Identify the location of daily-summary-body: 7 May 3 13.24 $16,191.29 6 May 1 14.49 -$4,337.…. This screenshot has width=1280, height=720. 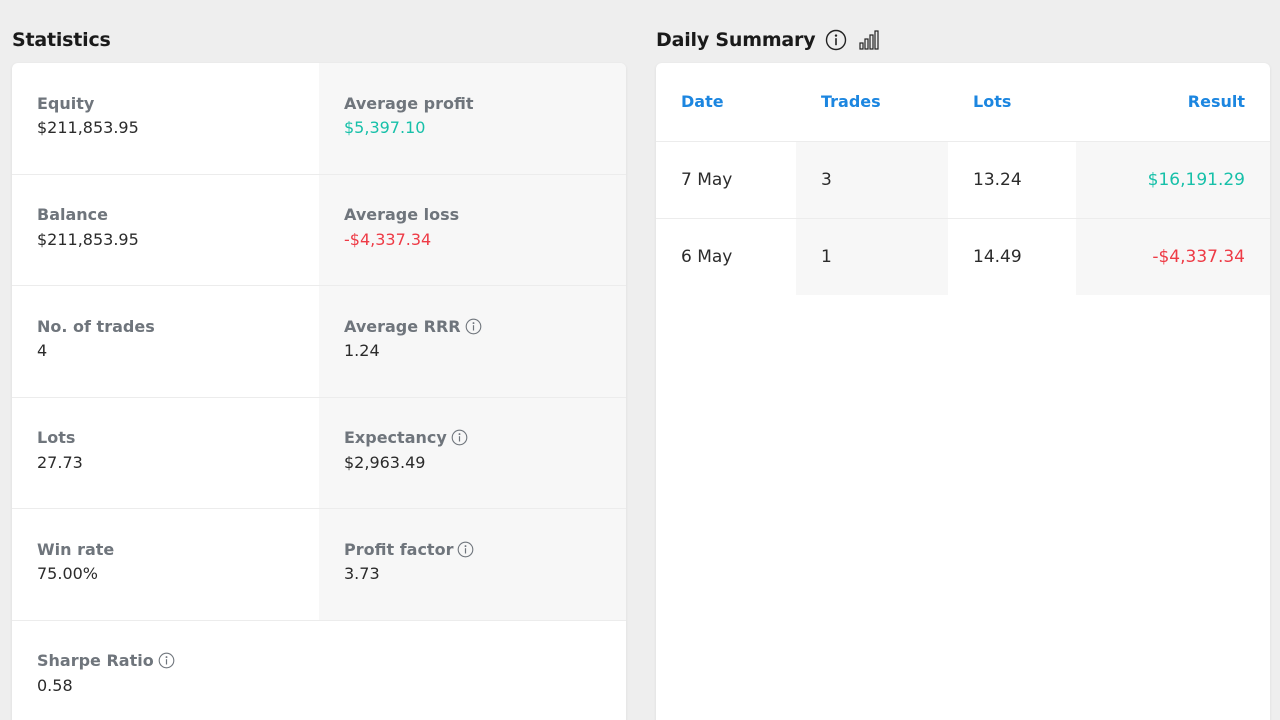
(963, 218).